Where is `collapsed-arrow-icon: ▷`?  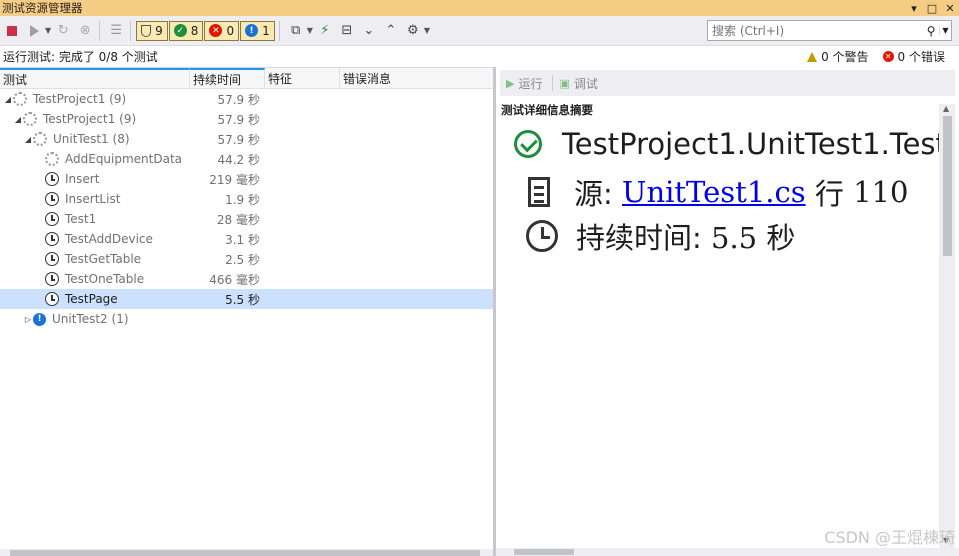 collapsed-arrow-icon: ▷ is located at coordinates (28, 319).